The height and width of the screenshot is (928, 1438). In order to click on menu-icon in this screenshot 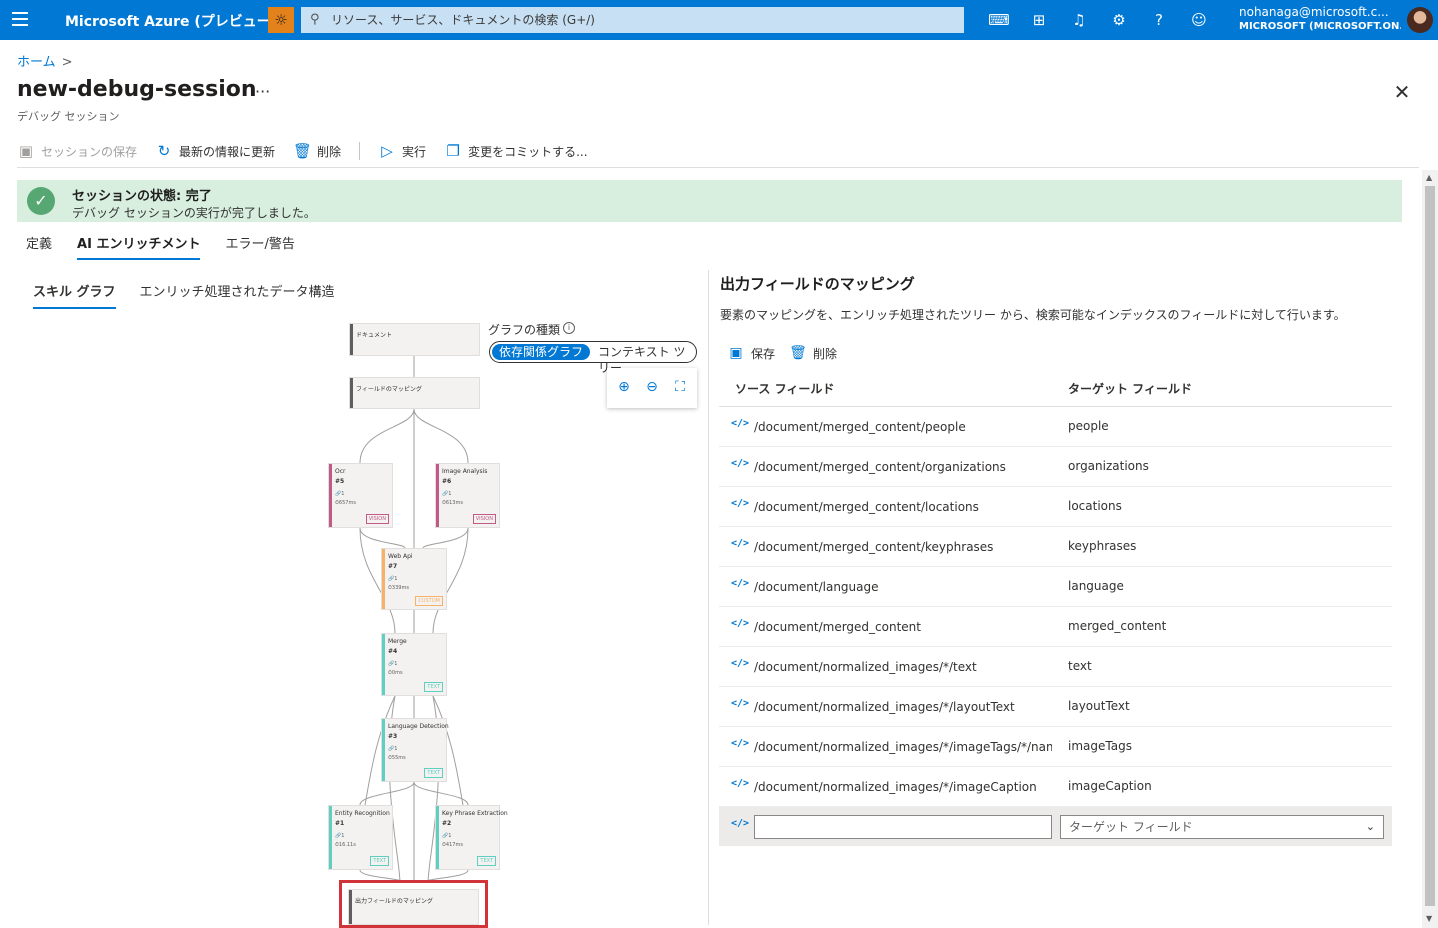, I will do `click(20, 19)`.